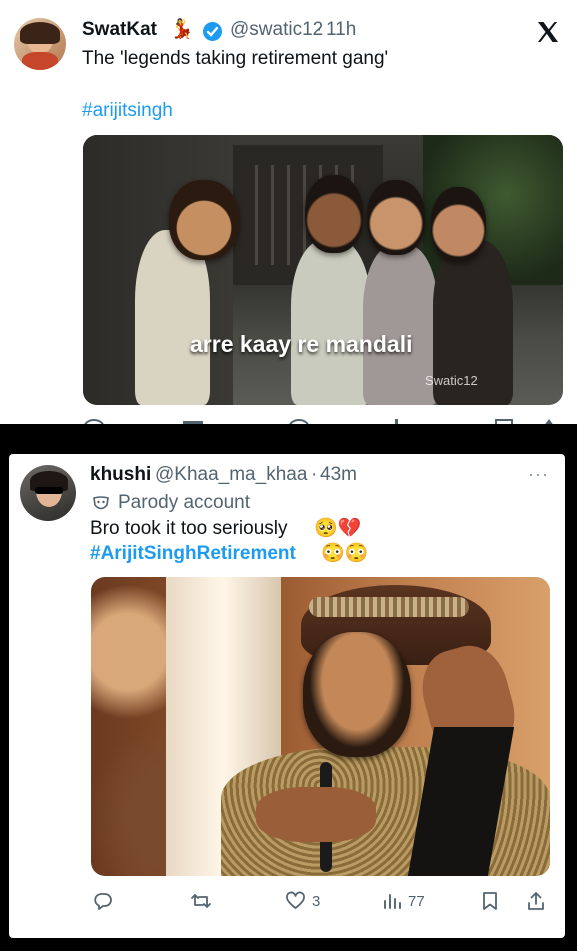 Image resolution: width=577 pixels, height=951 pixels. I want to click on like-icon, so click(299, 421).